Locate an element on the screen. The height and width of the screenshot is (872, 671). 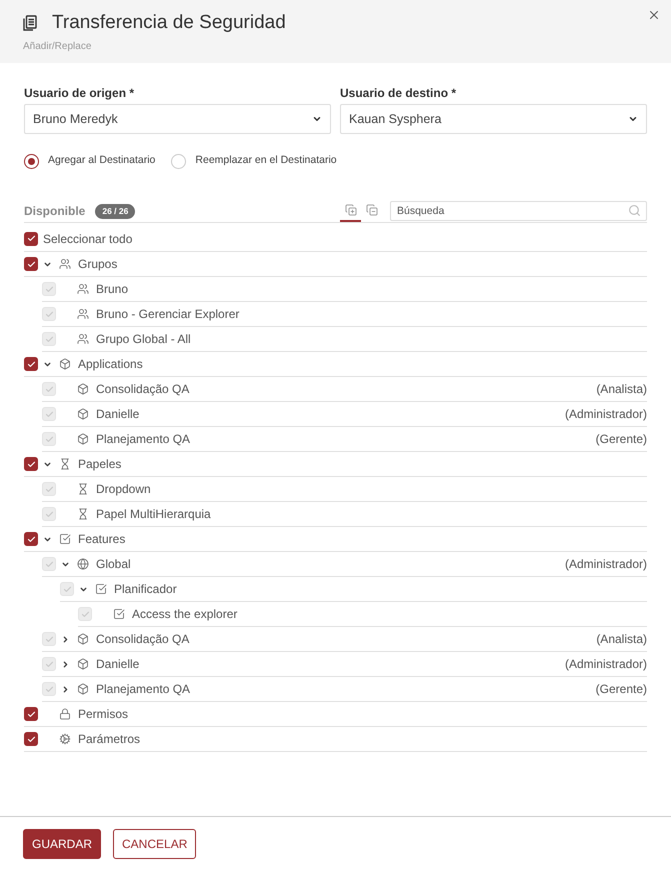
tree-item-label: Bruno is located at coordinates (112, 289).